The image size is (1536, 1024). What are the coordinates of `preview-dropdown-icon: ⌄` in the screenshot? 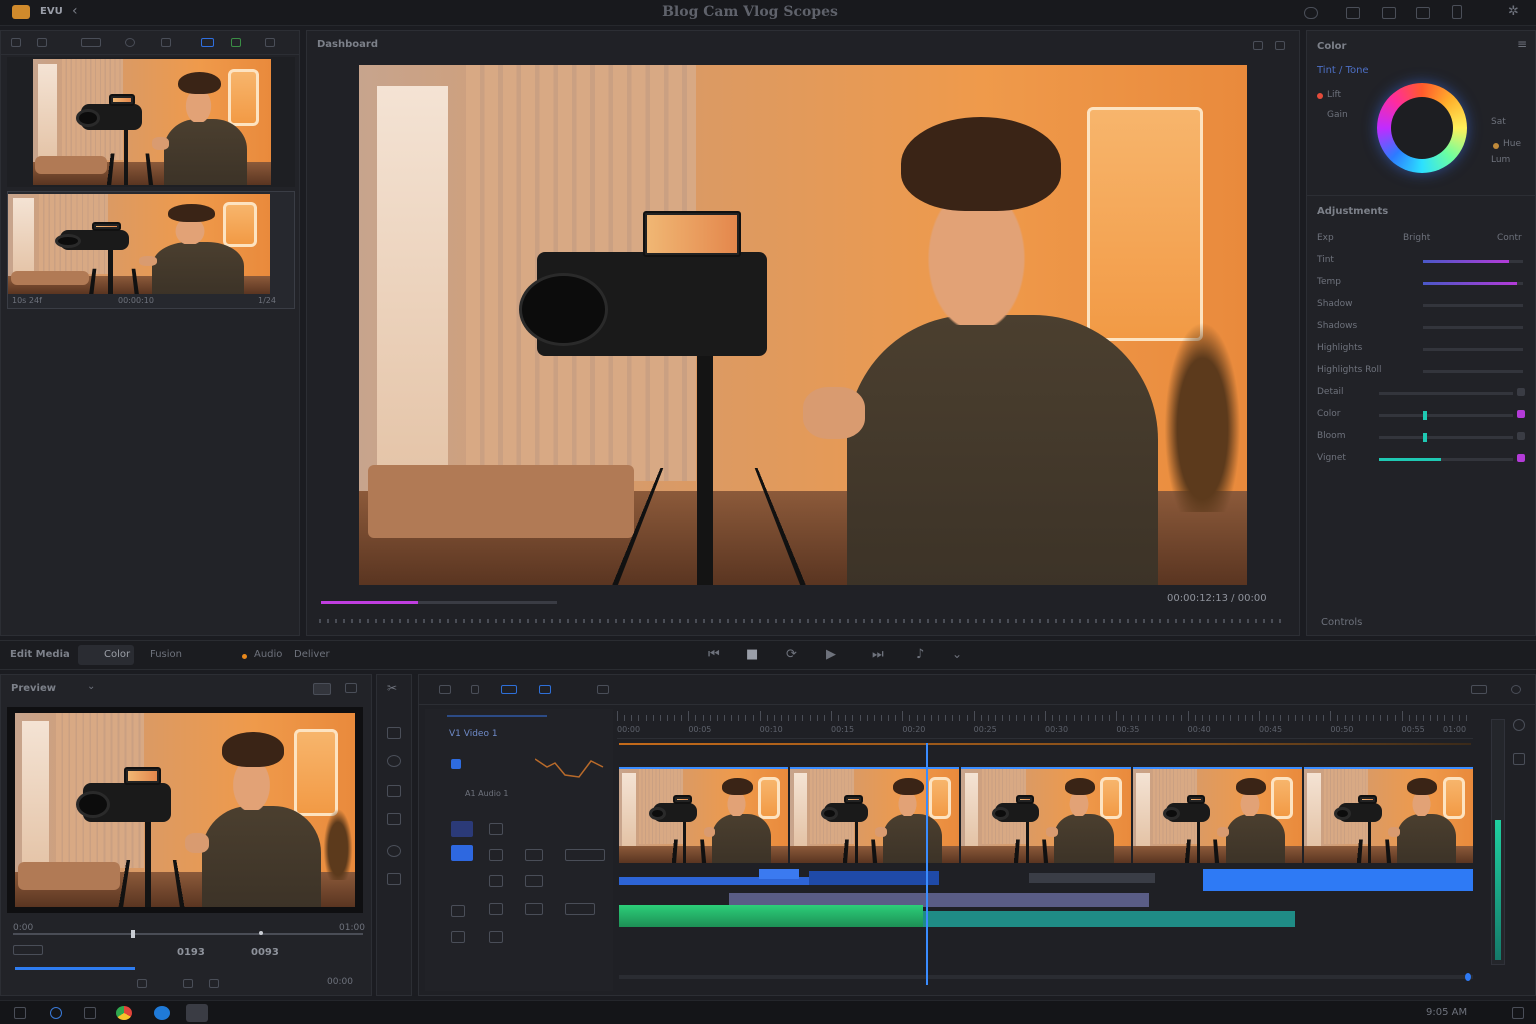 It's located at (91, 686).